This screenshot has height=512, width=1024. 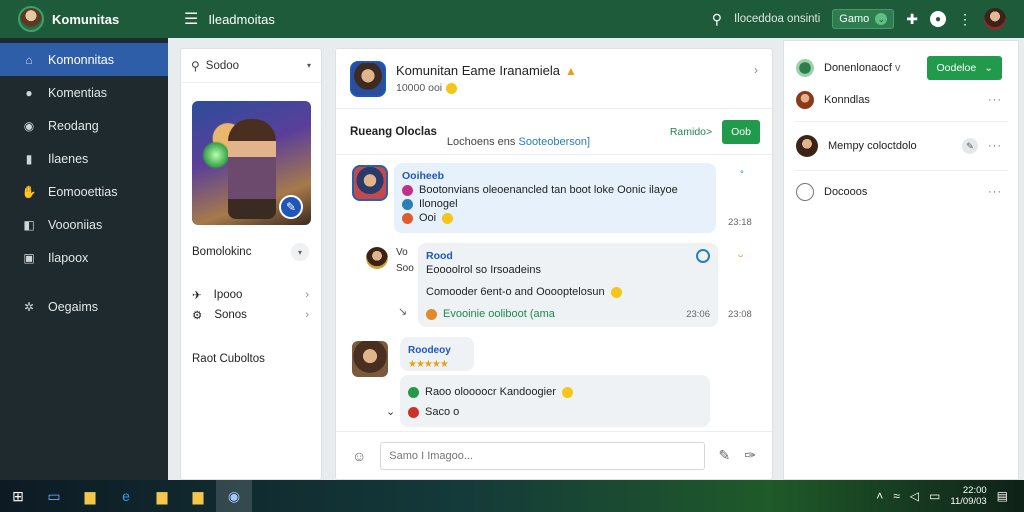 I want to click on sidebar-item-komonnitas: ⌂ Komonnitas, so click(x=84, y=59).